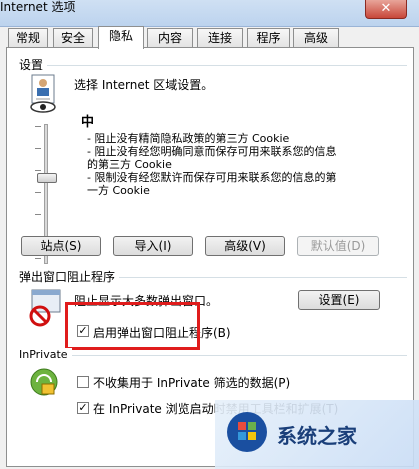  I want to click on inprivate-divider, so click(213, 355).